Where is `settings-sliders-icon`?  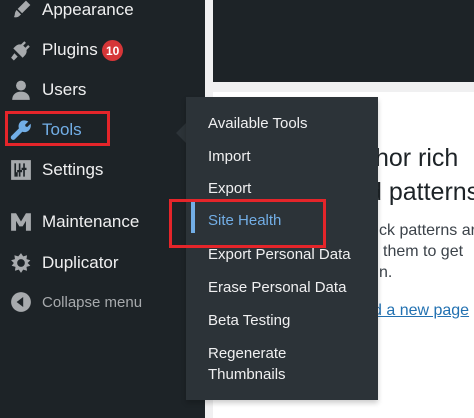 settings-sliders-icon is located at coordinates (21, 170).